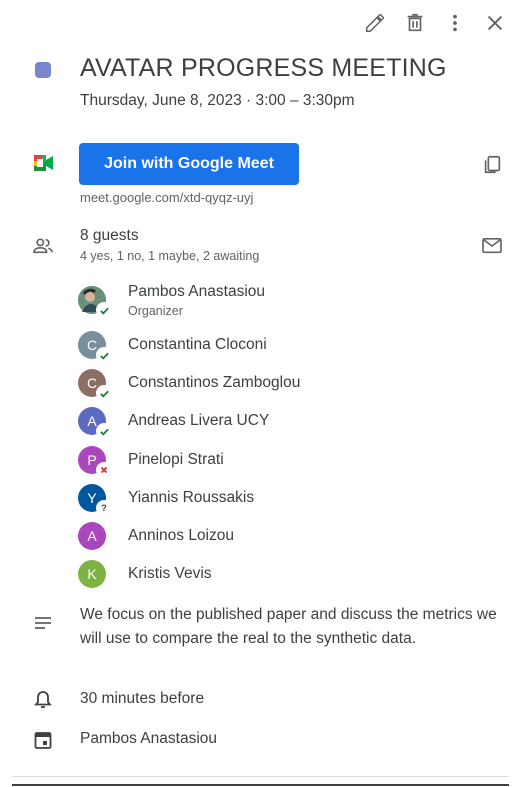 The height and width of the screenshot is (787, 521). What do you see at coordinates (263, 68) in the screenshot?
I see `event-title: AVATAR PROGRESS MEETING` at bounding box center [263, 68].